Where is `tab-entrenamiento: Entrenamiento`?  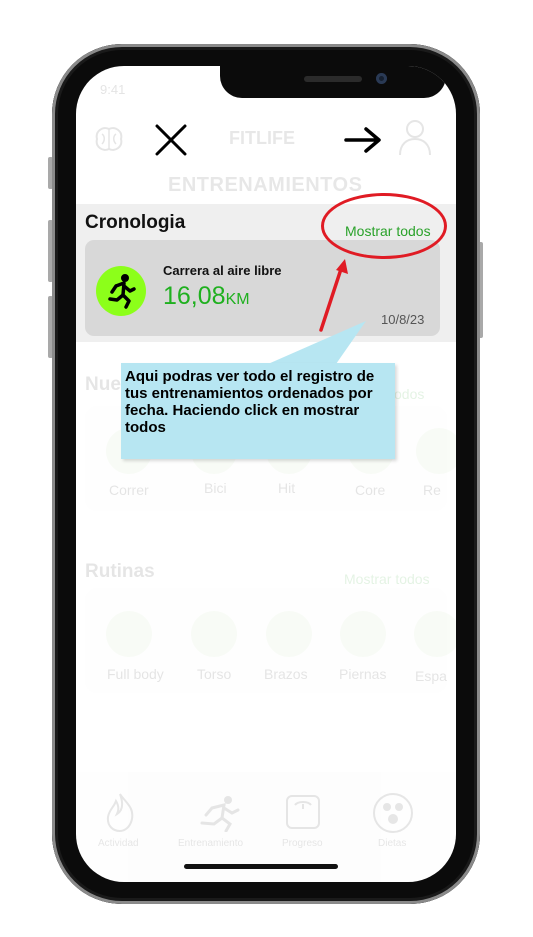 tab-entrenamiento: Entrenamiento is located at coordinates (210, 843).